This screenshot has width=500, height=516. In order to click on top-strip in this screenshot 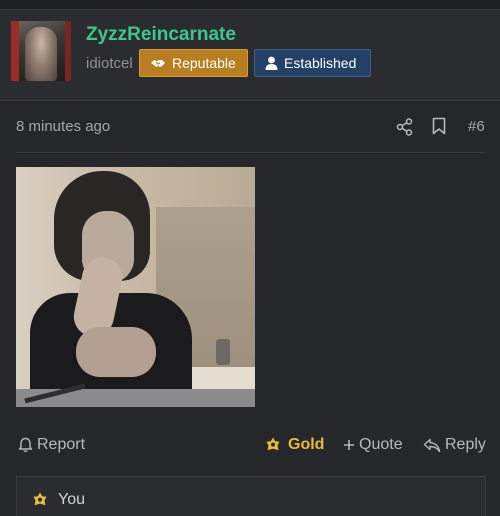, I will do `click(250, 5)`.